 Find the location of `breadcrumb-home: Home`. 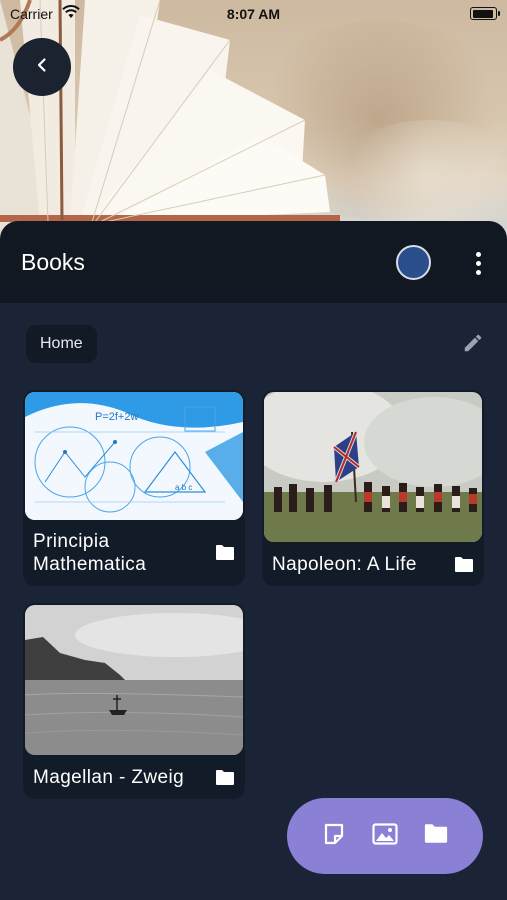

breadcrumb-home: Home is located at coordinates (61, 344).